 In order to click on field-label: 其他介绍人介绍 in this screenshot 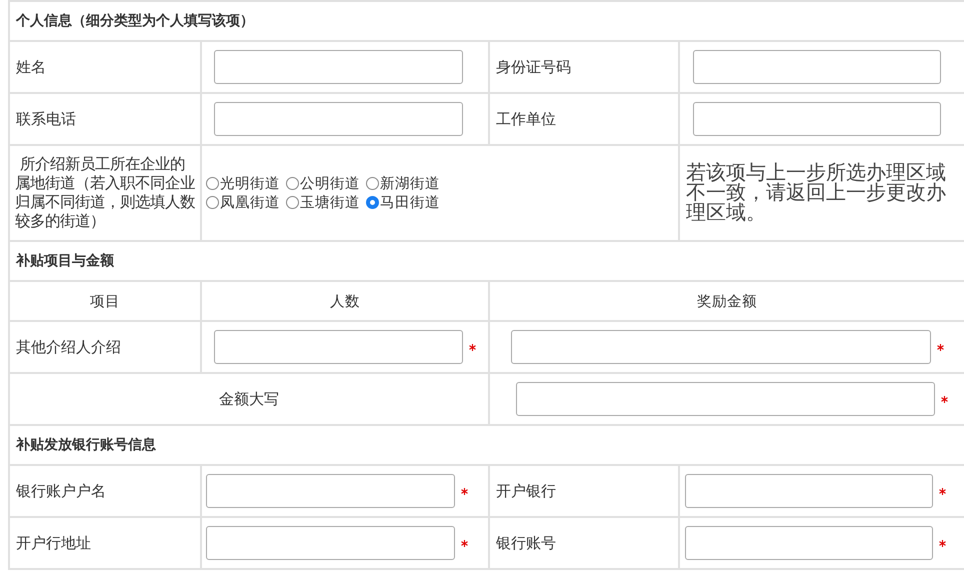, I will do `click(68, 347)`.